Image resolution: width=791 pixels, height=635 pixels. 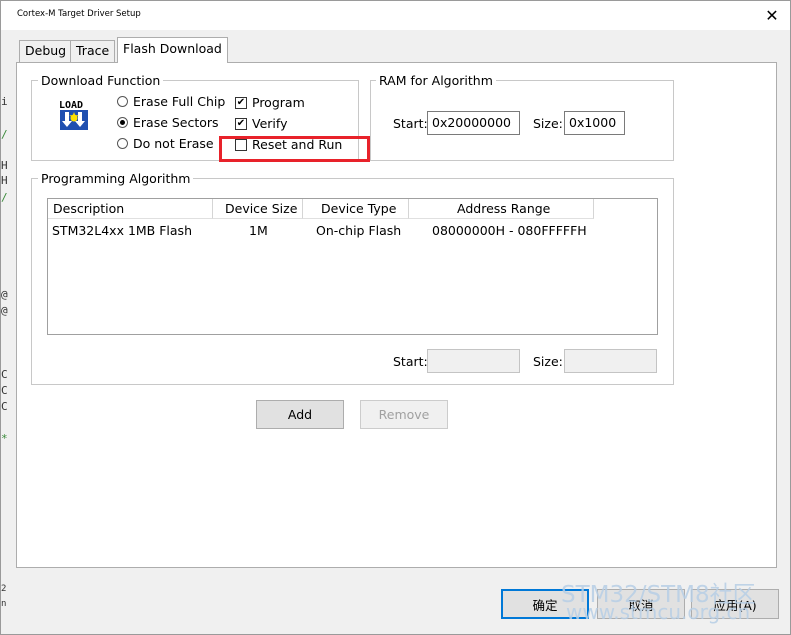 What do you see at coordinates (93, 51) in the screenshot?
I see `tab-trace: Trace` at bounding box center [93, 51].